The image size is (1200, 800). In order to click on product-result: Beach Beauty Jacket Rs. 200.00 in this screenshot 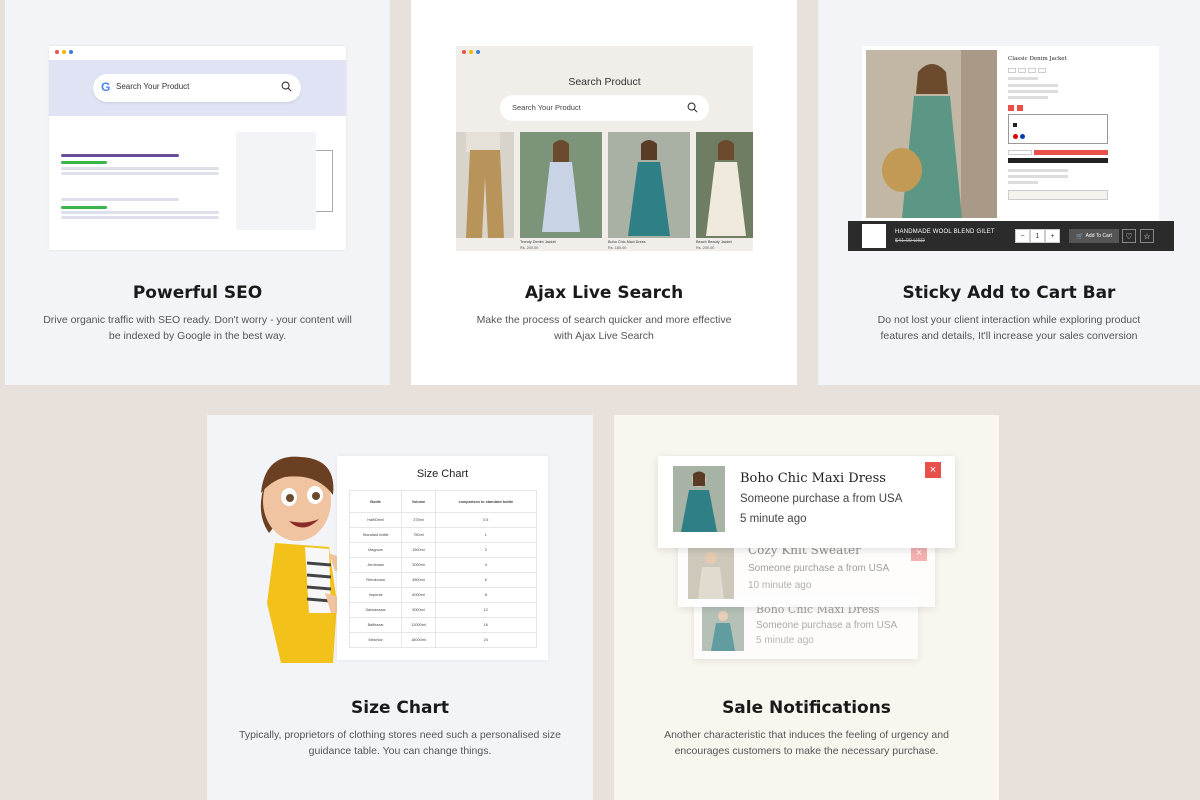, I will do `click(724, 191)`.